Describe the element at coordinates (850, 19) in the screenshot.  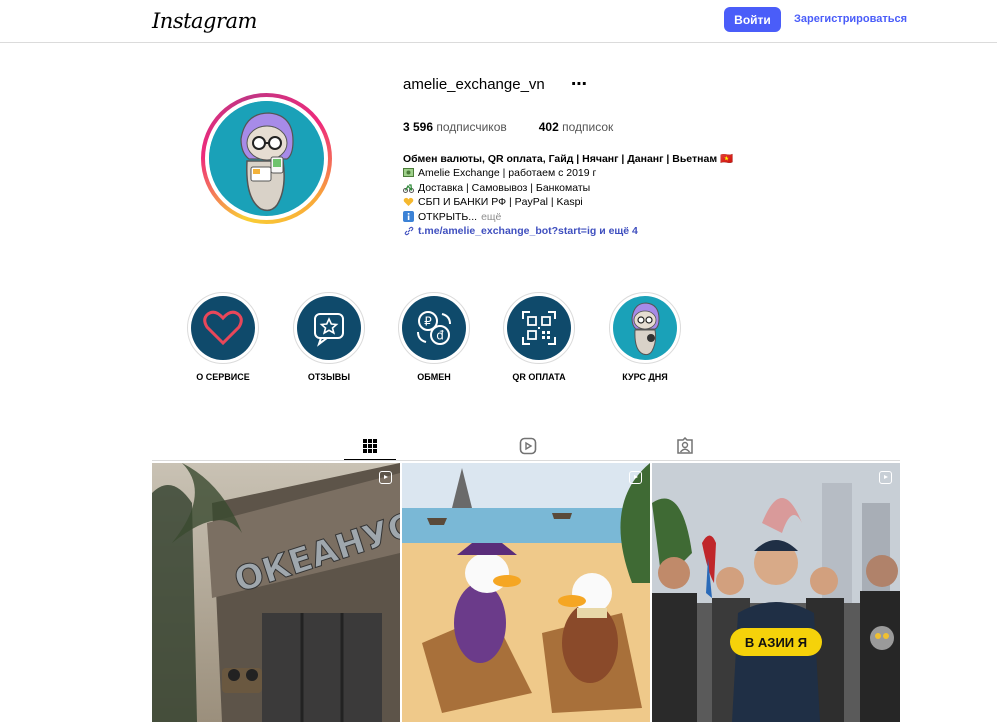
I see `signup-link: Зарегистрироваться` at that location.